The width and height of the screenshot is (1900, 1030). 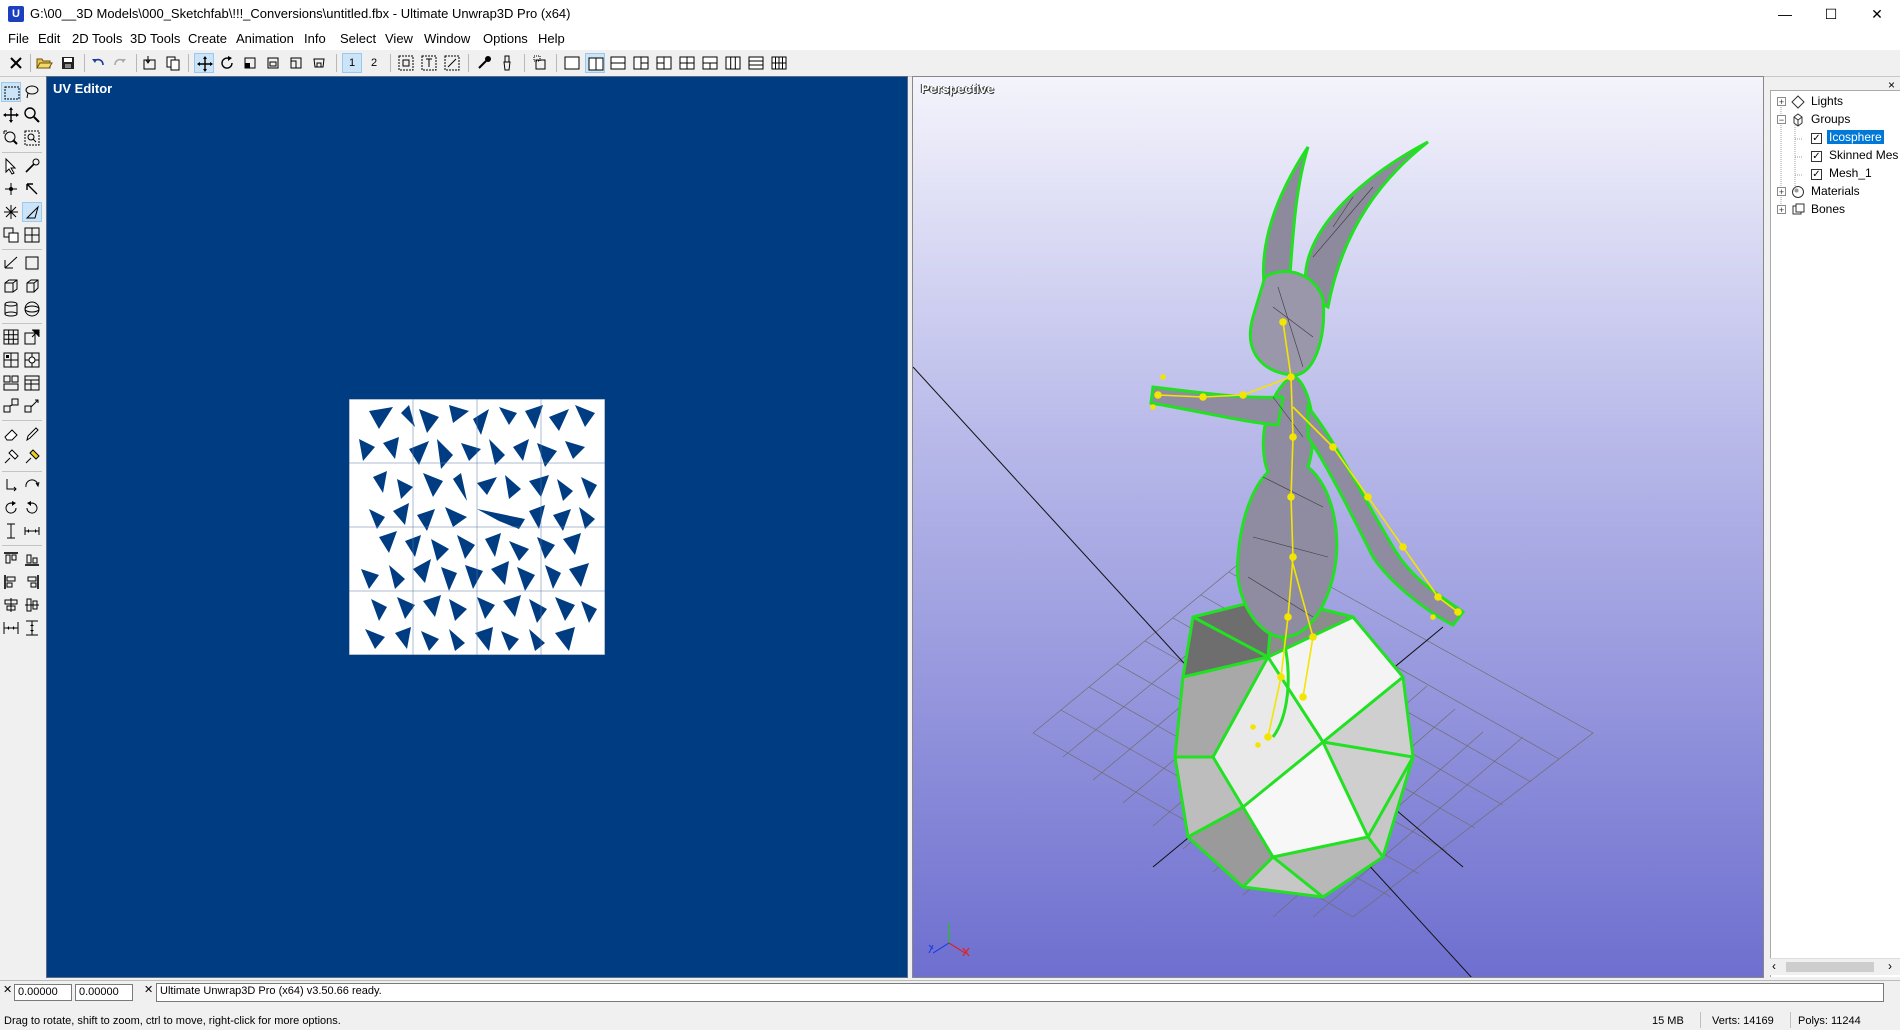 I want to click on layout-three-top-icon, so click(x=710, y=63).